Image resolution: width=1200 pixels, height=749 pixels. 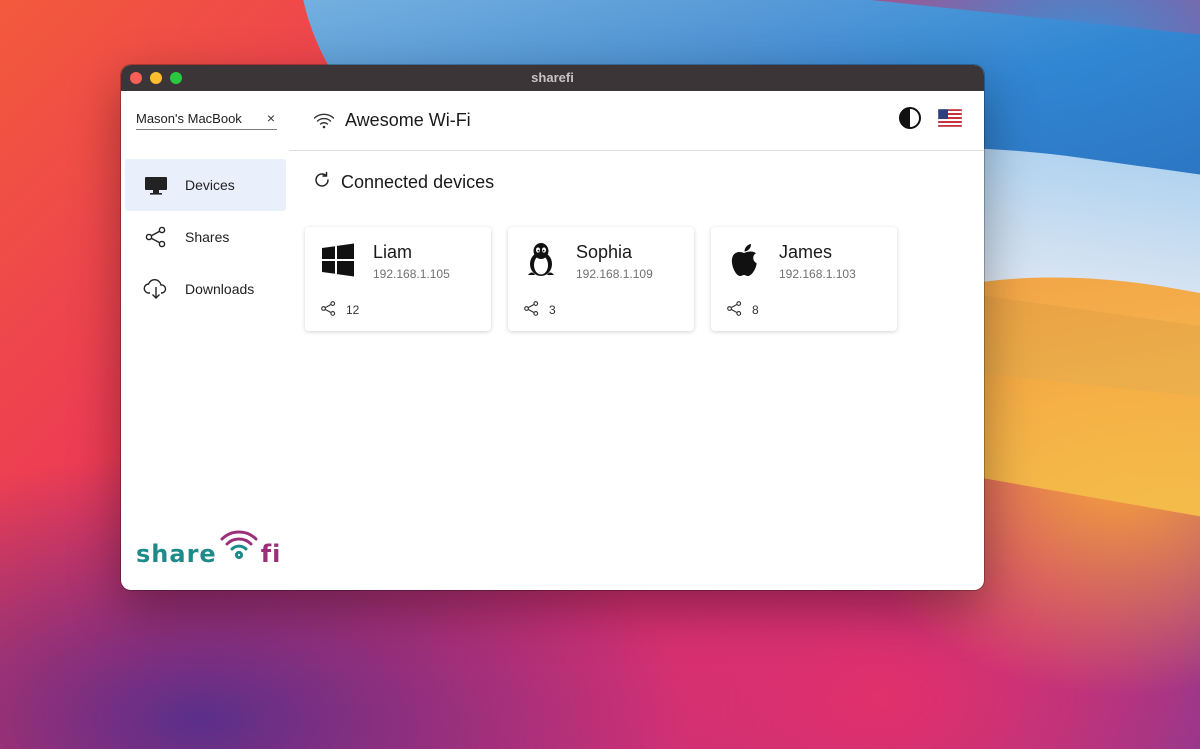 I want to click on title-bar: sharefi, so click(x=552, y=78).